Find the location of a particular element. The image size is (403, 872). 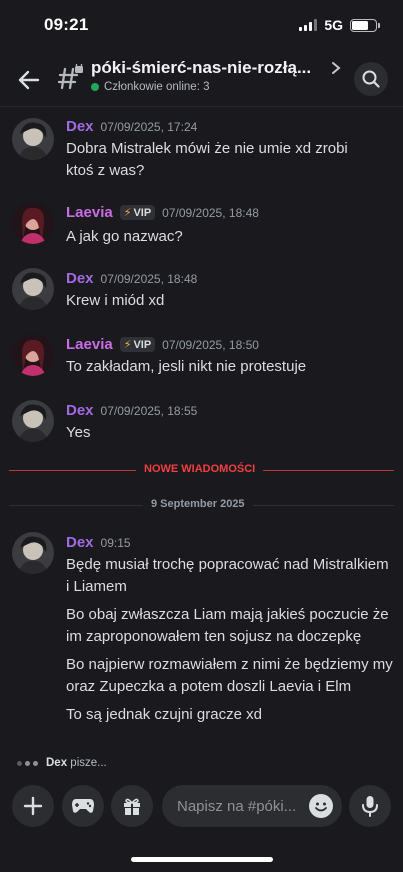

message-composer is located at coordinates (201, 807).